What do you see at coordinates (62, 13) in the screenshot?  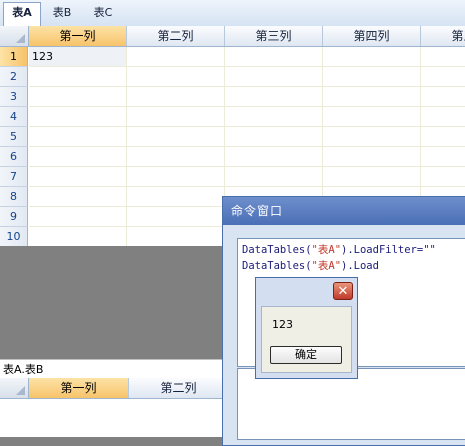 I see `tab-table-b: 表B` at bounding box center [62, 13].